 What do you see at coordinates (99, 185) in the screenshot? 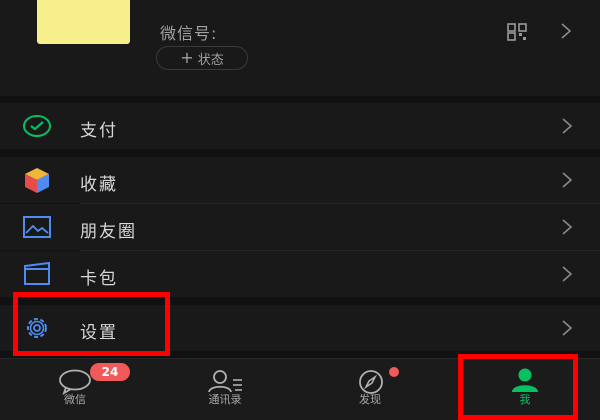
I see `menu-item-label: 收藏` at bounding box center [99, 185].